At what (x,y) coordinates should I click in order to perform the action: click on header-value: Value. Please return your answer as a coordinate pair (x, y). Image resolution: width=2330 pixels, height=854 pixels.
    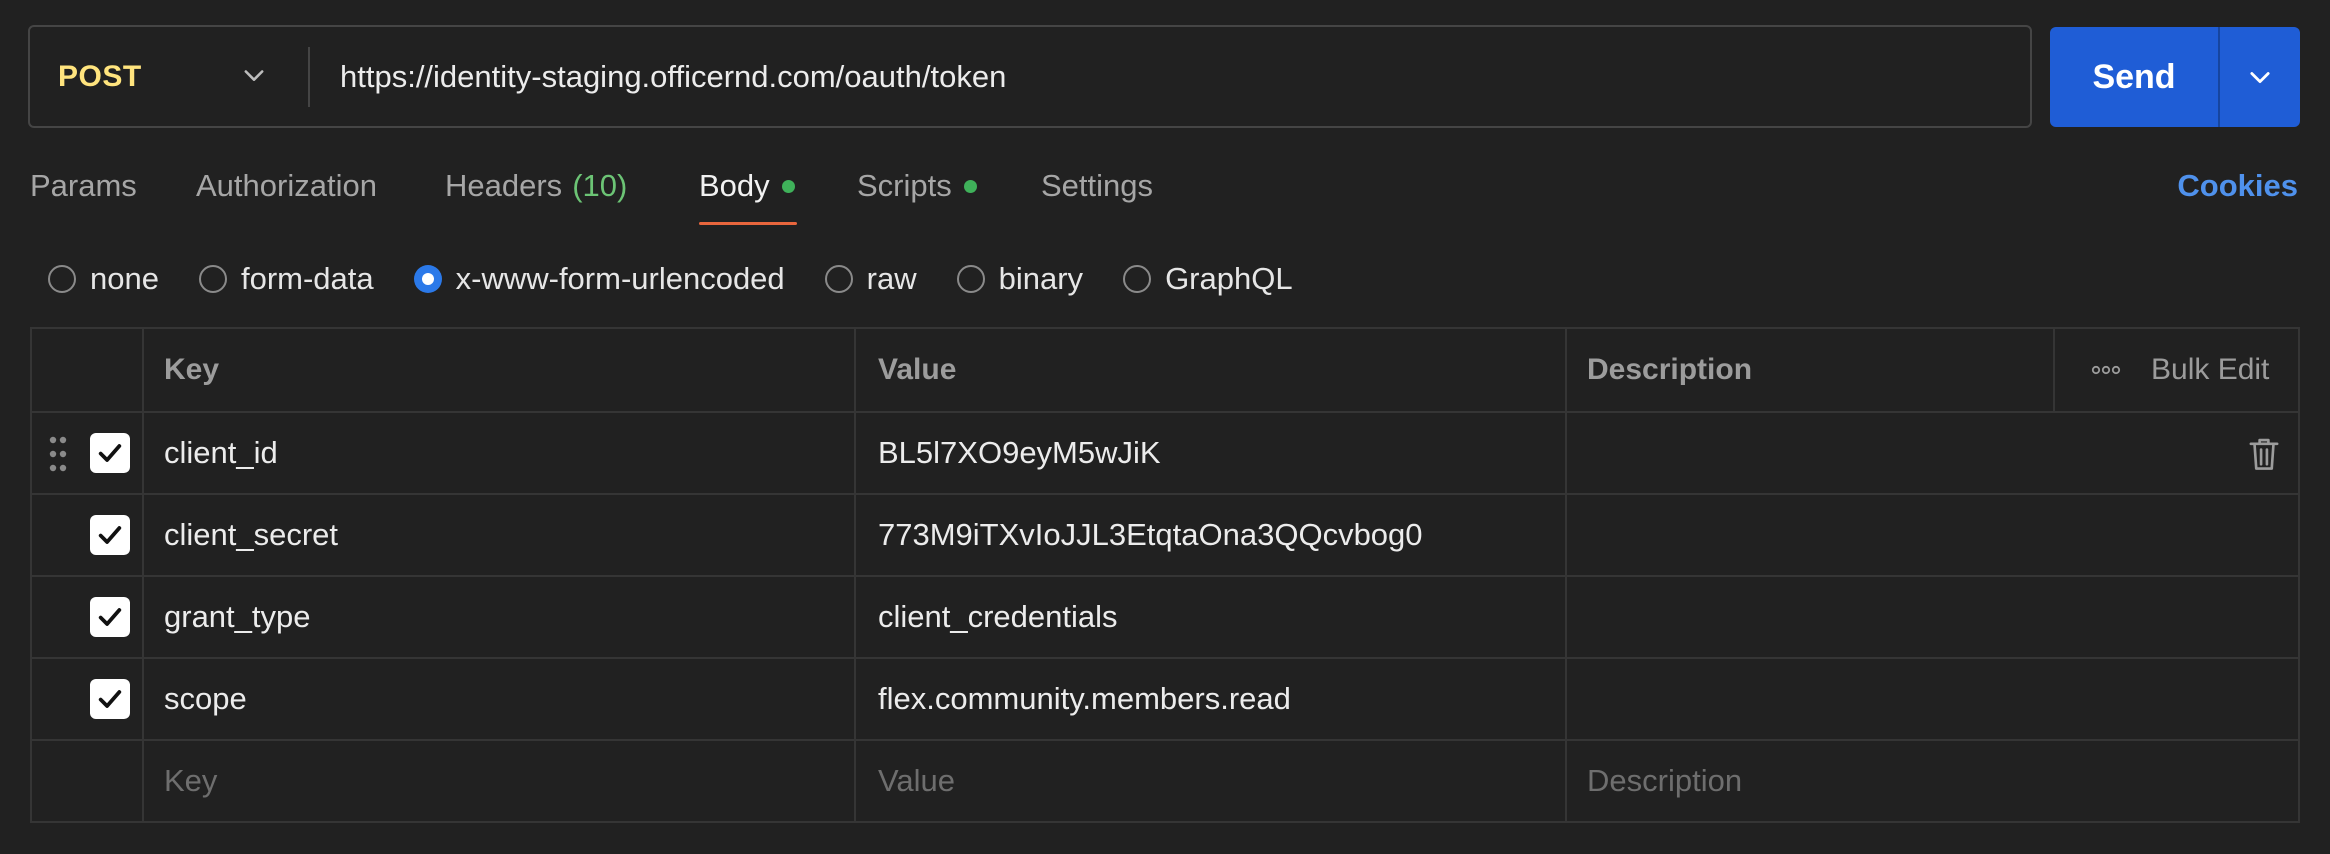
    Looking at the image, I should click on (1211, 370).